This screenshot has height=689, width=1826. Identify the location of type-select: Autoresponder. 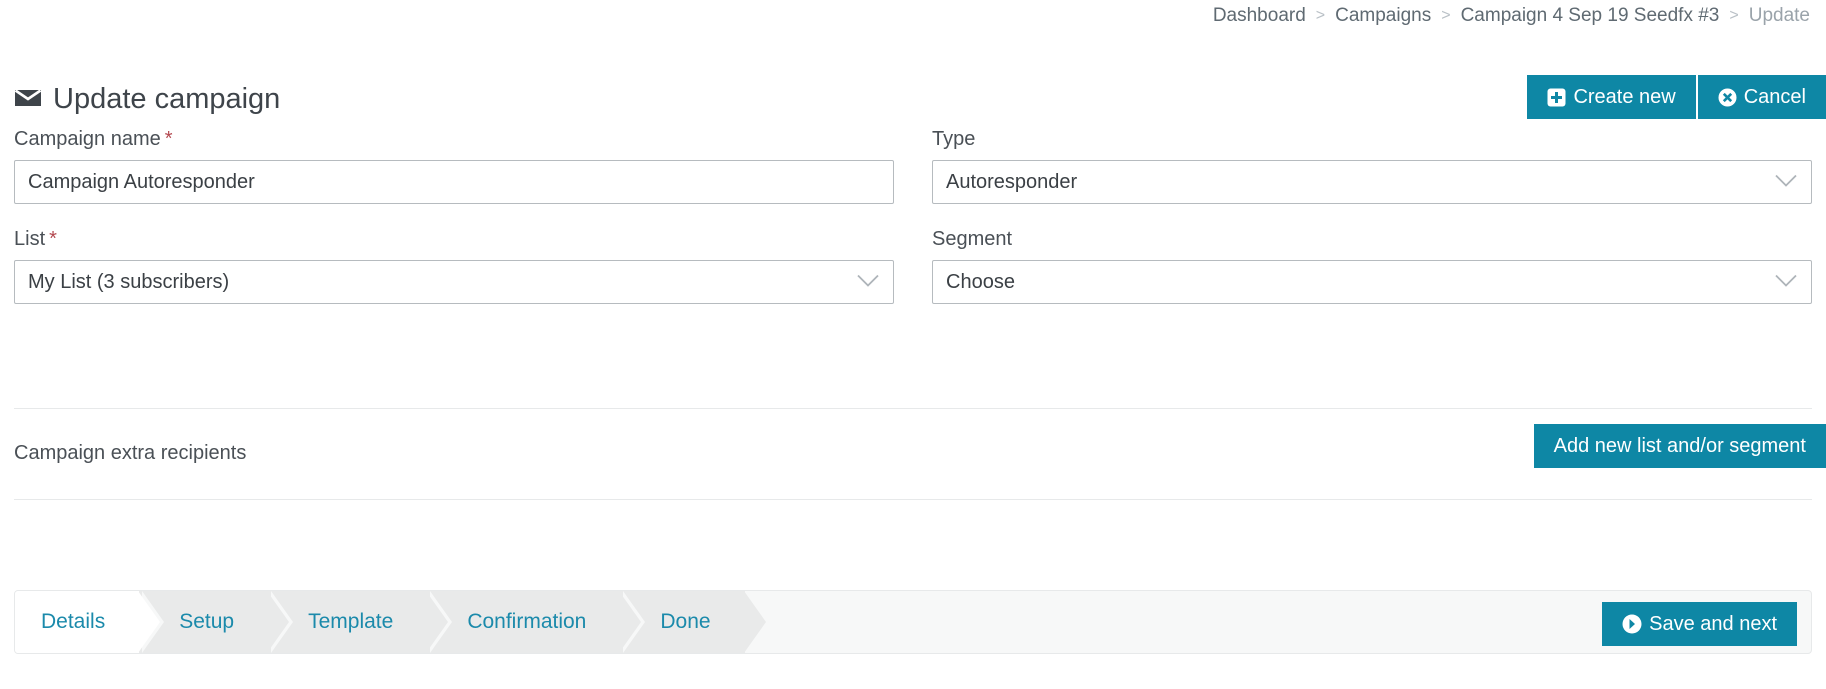
(1372, 182).